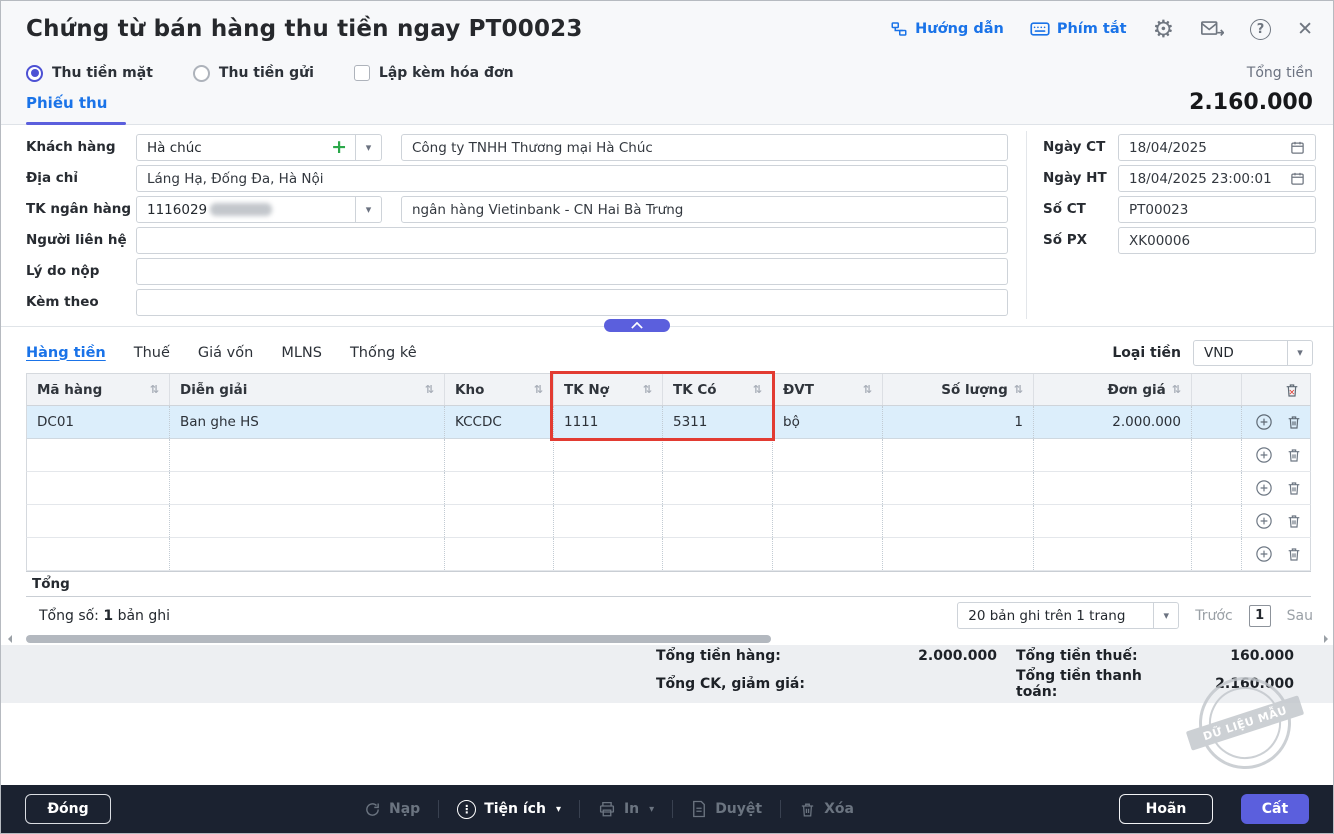 The width and height of the screenshot is (1334, 834). What do you see at coordinates (369, 147) in the screenshot?
I see `customer-dropdown-icon: ▾` at bounding box center [369, 147].